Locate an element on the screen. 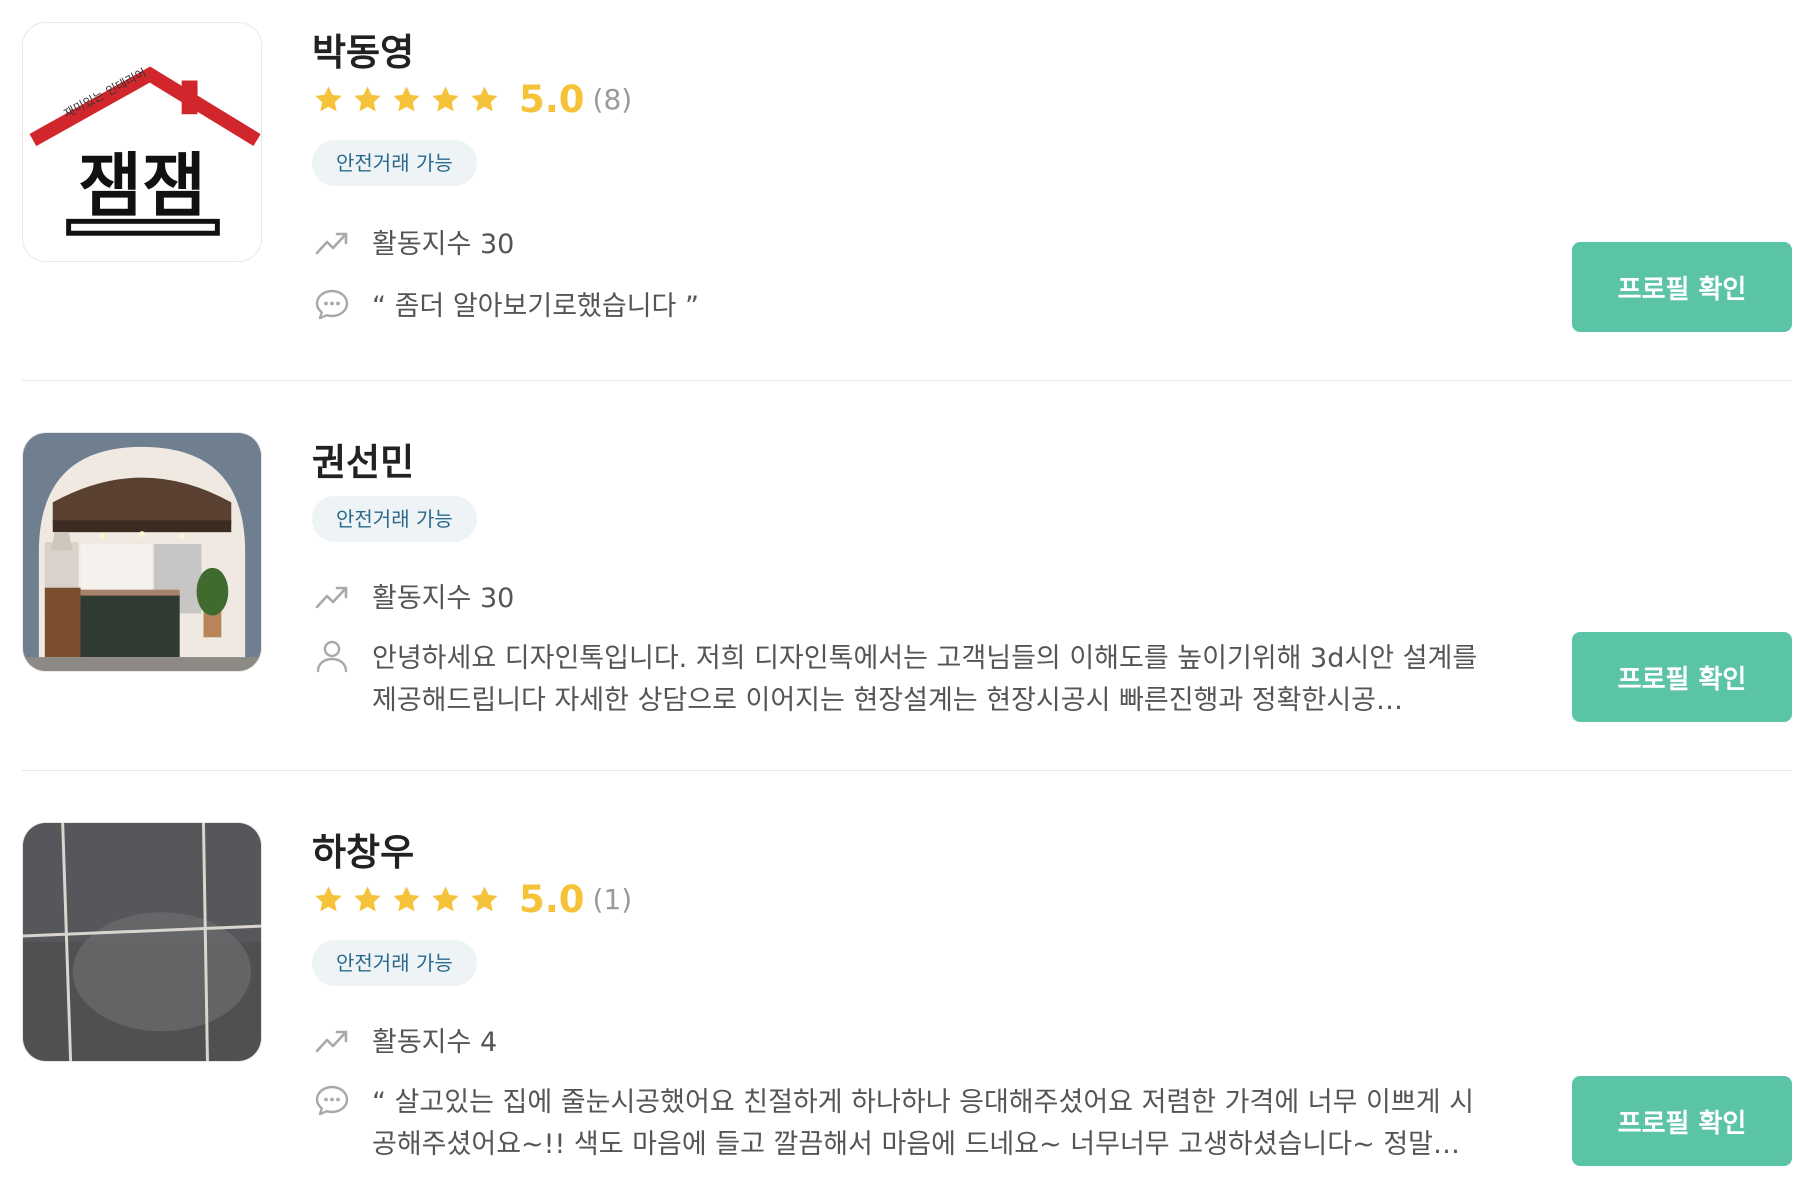 This screenshot has height=1188, width=1814. kitchen-interior-photo is located at coordinates (142, 552).